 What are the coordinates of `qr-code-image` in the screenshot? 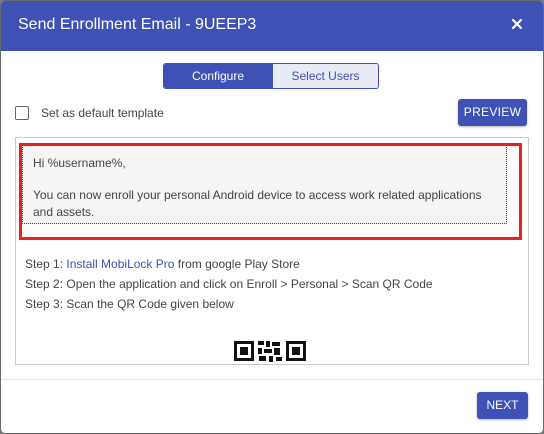 It's located at (271, 351).